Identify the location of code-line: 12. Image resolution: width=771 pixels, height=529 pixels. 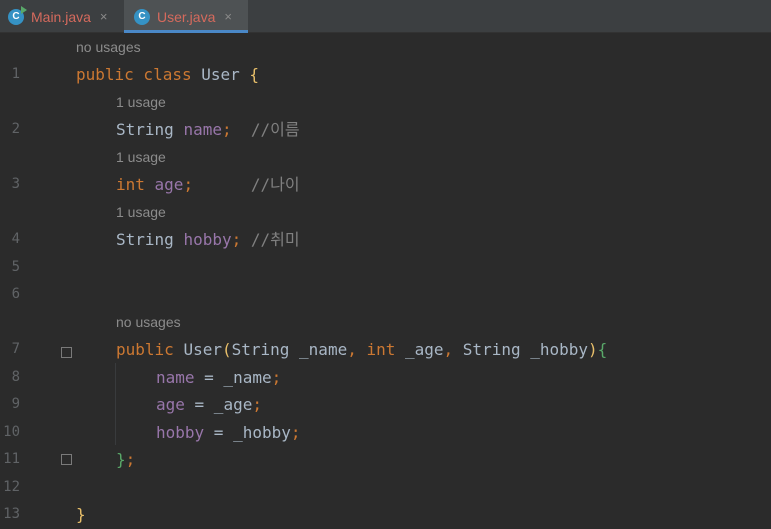
(385, 488).